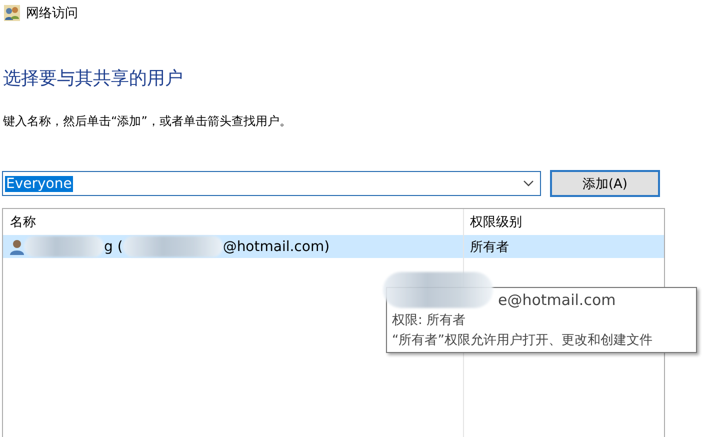  Describe the element at coordinates (233, 222) in the screenshot. I see `column-header: 名称` at that location.